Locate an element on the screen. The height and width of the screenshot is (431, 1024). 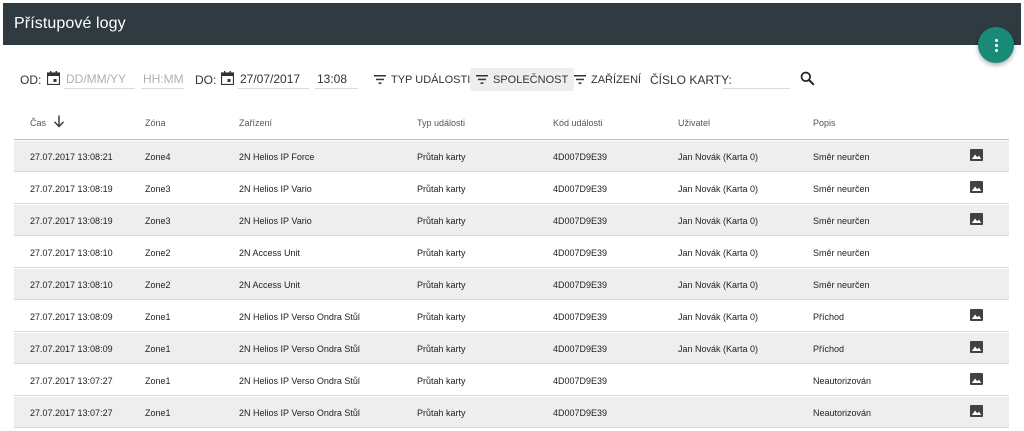
event-type-filter-button: TYP UDÁLOSTI is located at coordinates (422, 79).